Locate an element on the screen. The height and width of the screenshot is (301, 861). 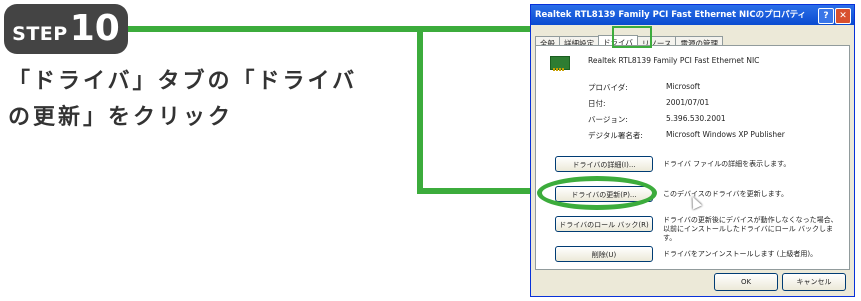
step-badge: STEP 10 is located at coordinates (66, 29).